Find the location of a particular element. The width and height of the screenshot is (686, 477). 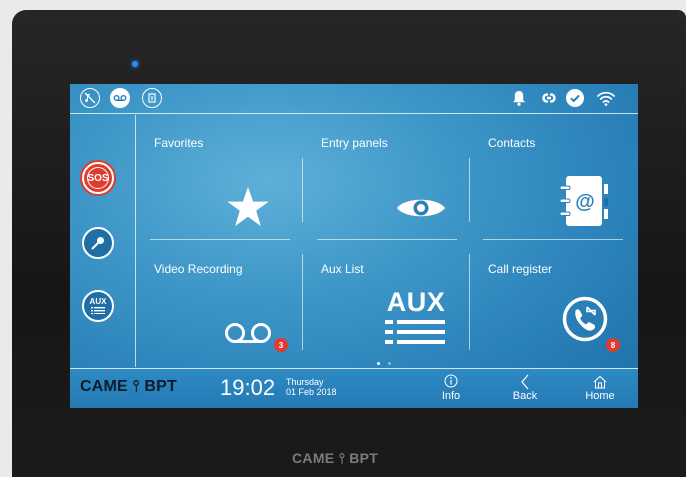

back-label: Back is located at coordinates (525, 396).